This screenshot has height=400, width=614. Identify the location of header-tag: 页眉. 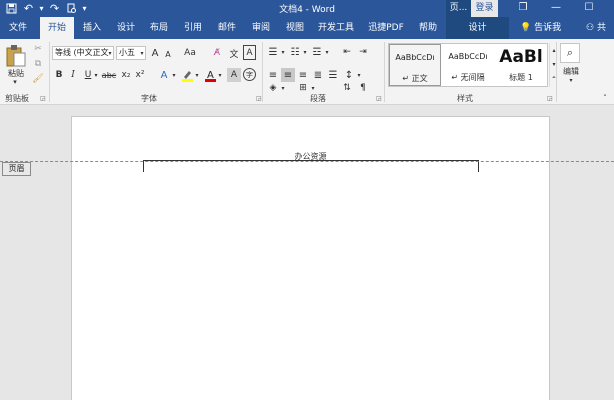
(16, 169).